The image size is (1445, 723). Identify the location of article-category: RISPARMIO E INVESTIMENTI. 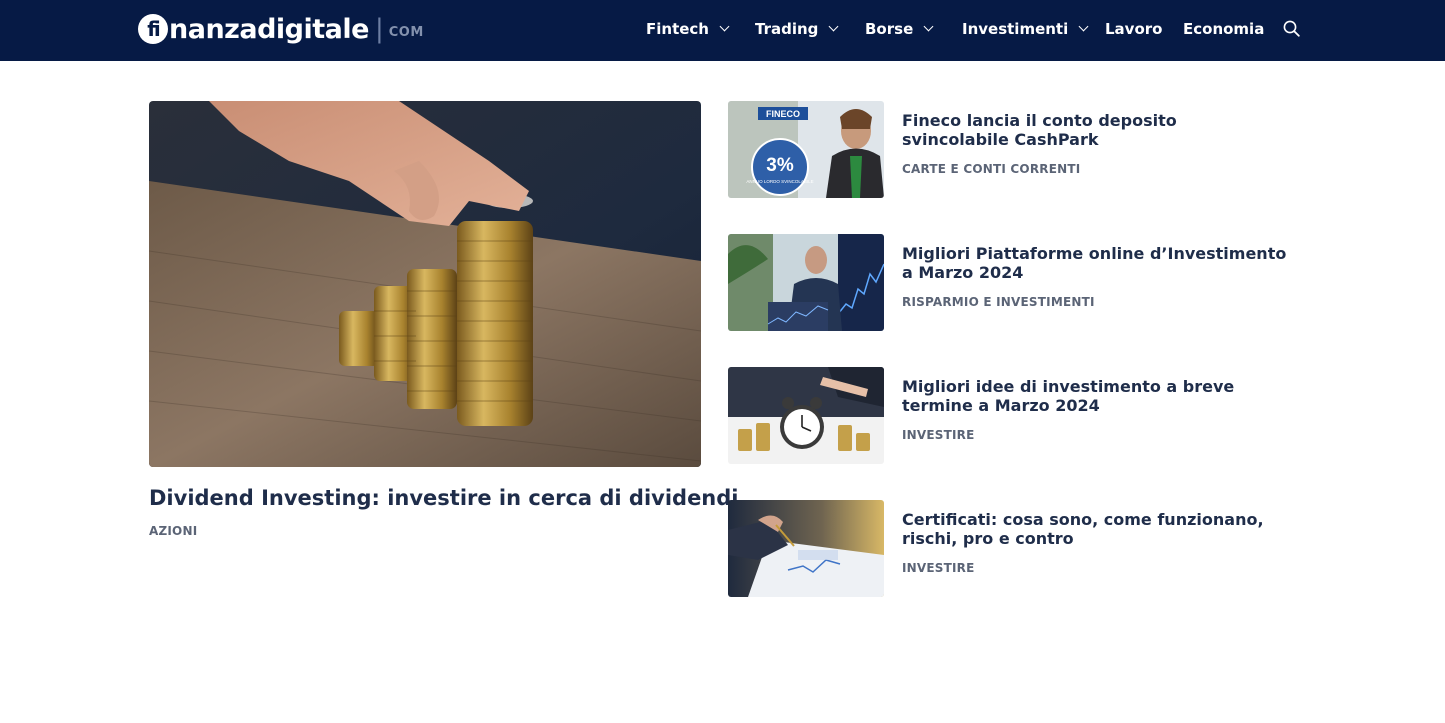
(998, 302).